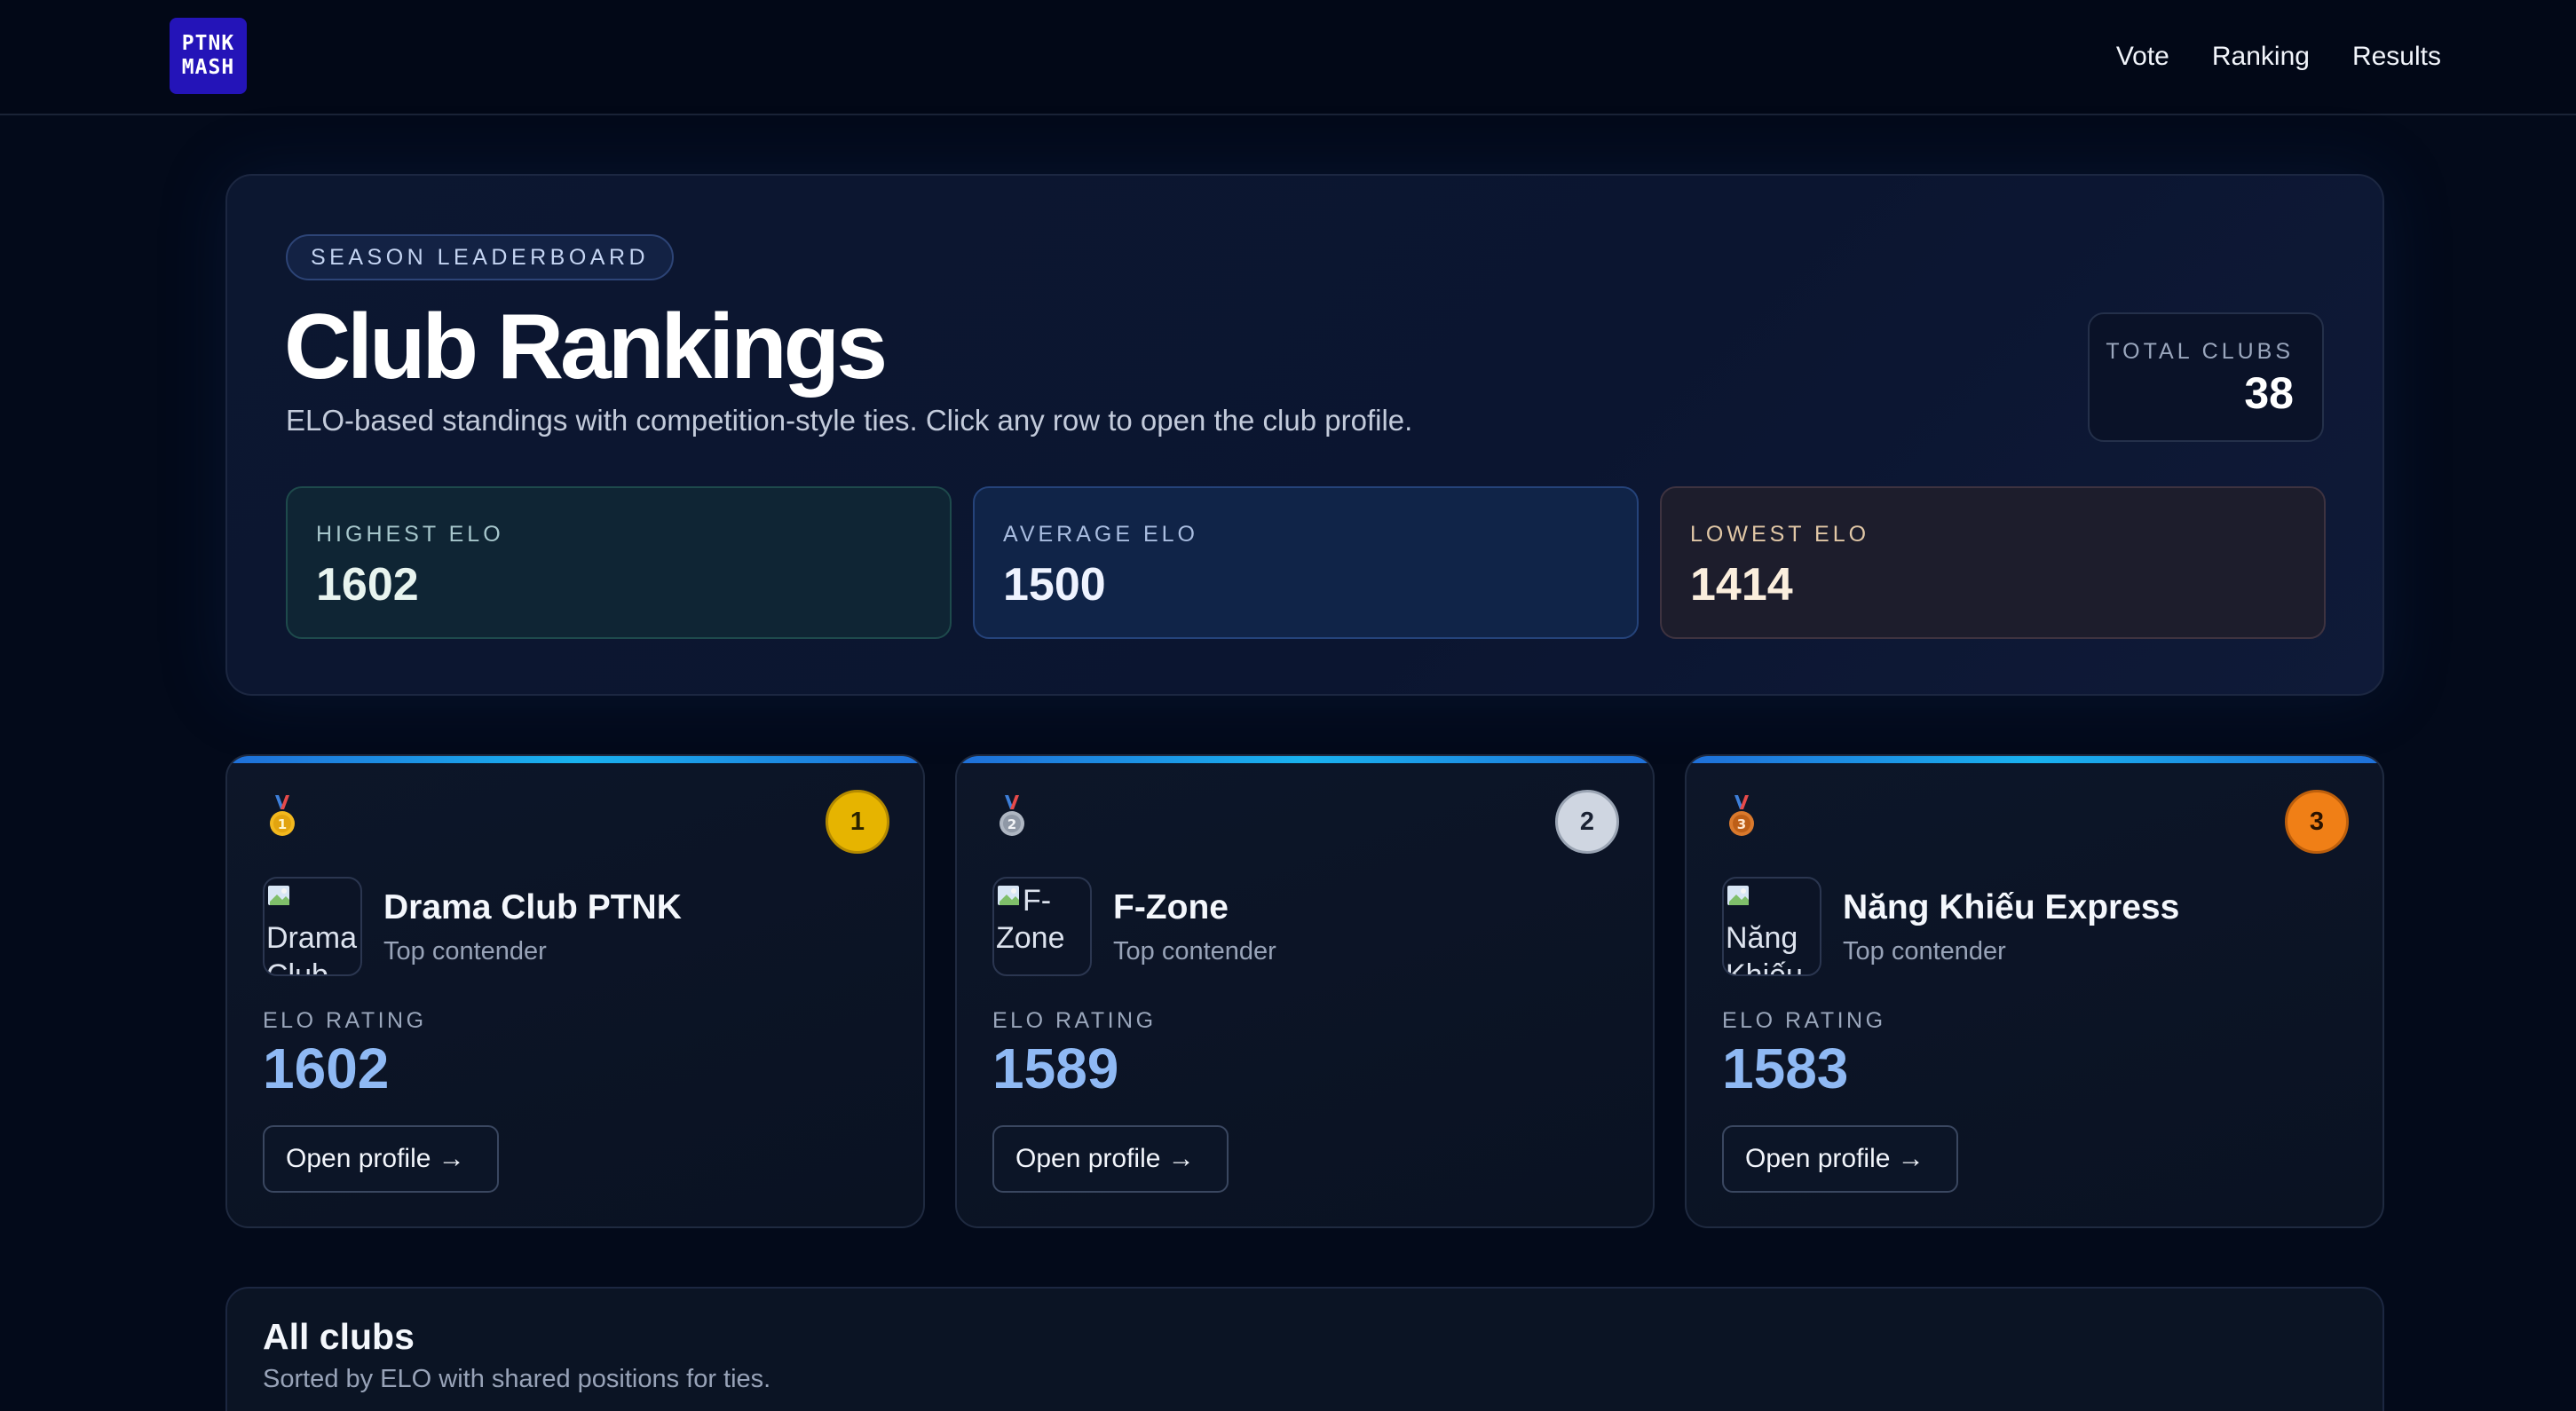  Describe the element at coordinates (312, 949) in the screenshot. I see `avatar-alt-text: Drama Club` at that location.